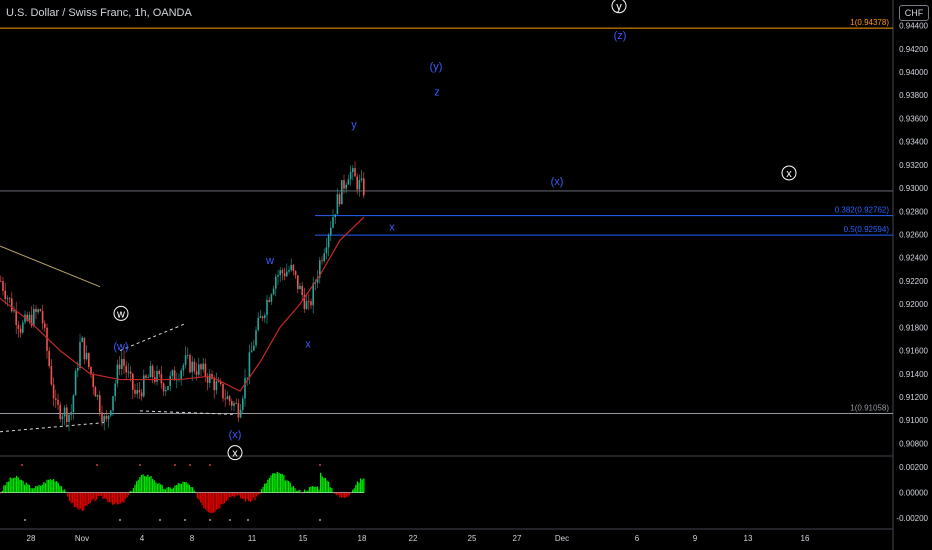  Describe the element at coordinates (192, 538) in the screenshot. I see `time-tick-label: 8` at that location.